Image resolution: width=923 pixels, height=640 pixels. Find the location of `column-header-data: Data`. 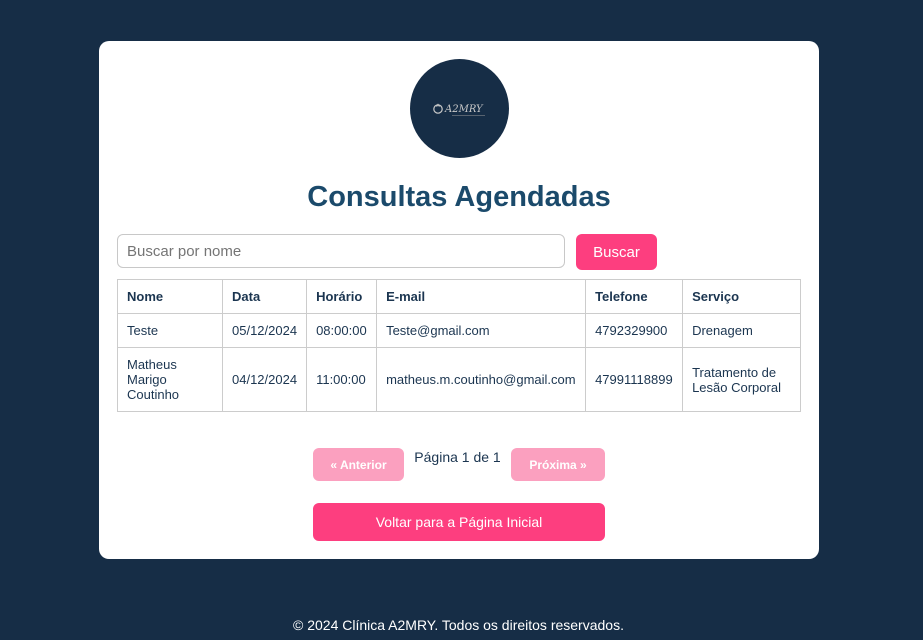

column-header-data: Data is located at coordinates (264, 296).